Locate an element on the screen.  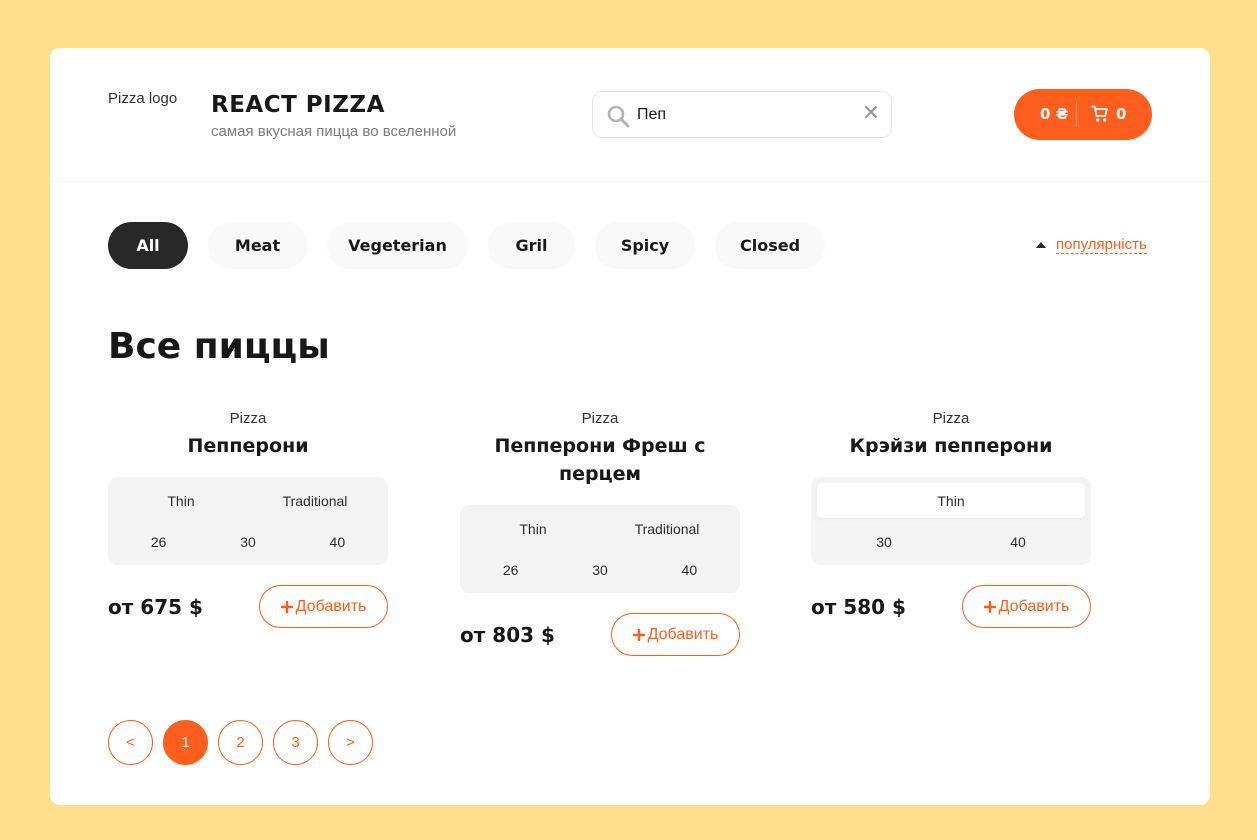
pizza-title: Пепперони Фреш с перцем is located at coordinates (600, 460).